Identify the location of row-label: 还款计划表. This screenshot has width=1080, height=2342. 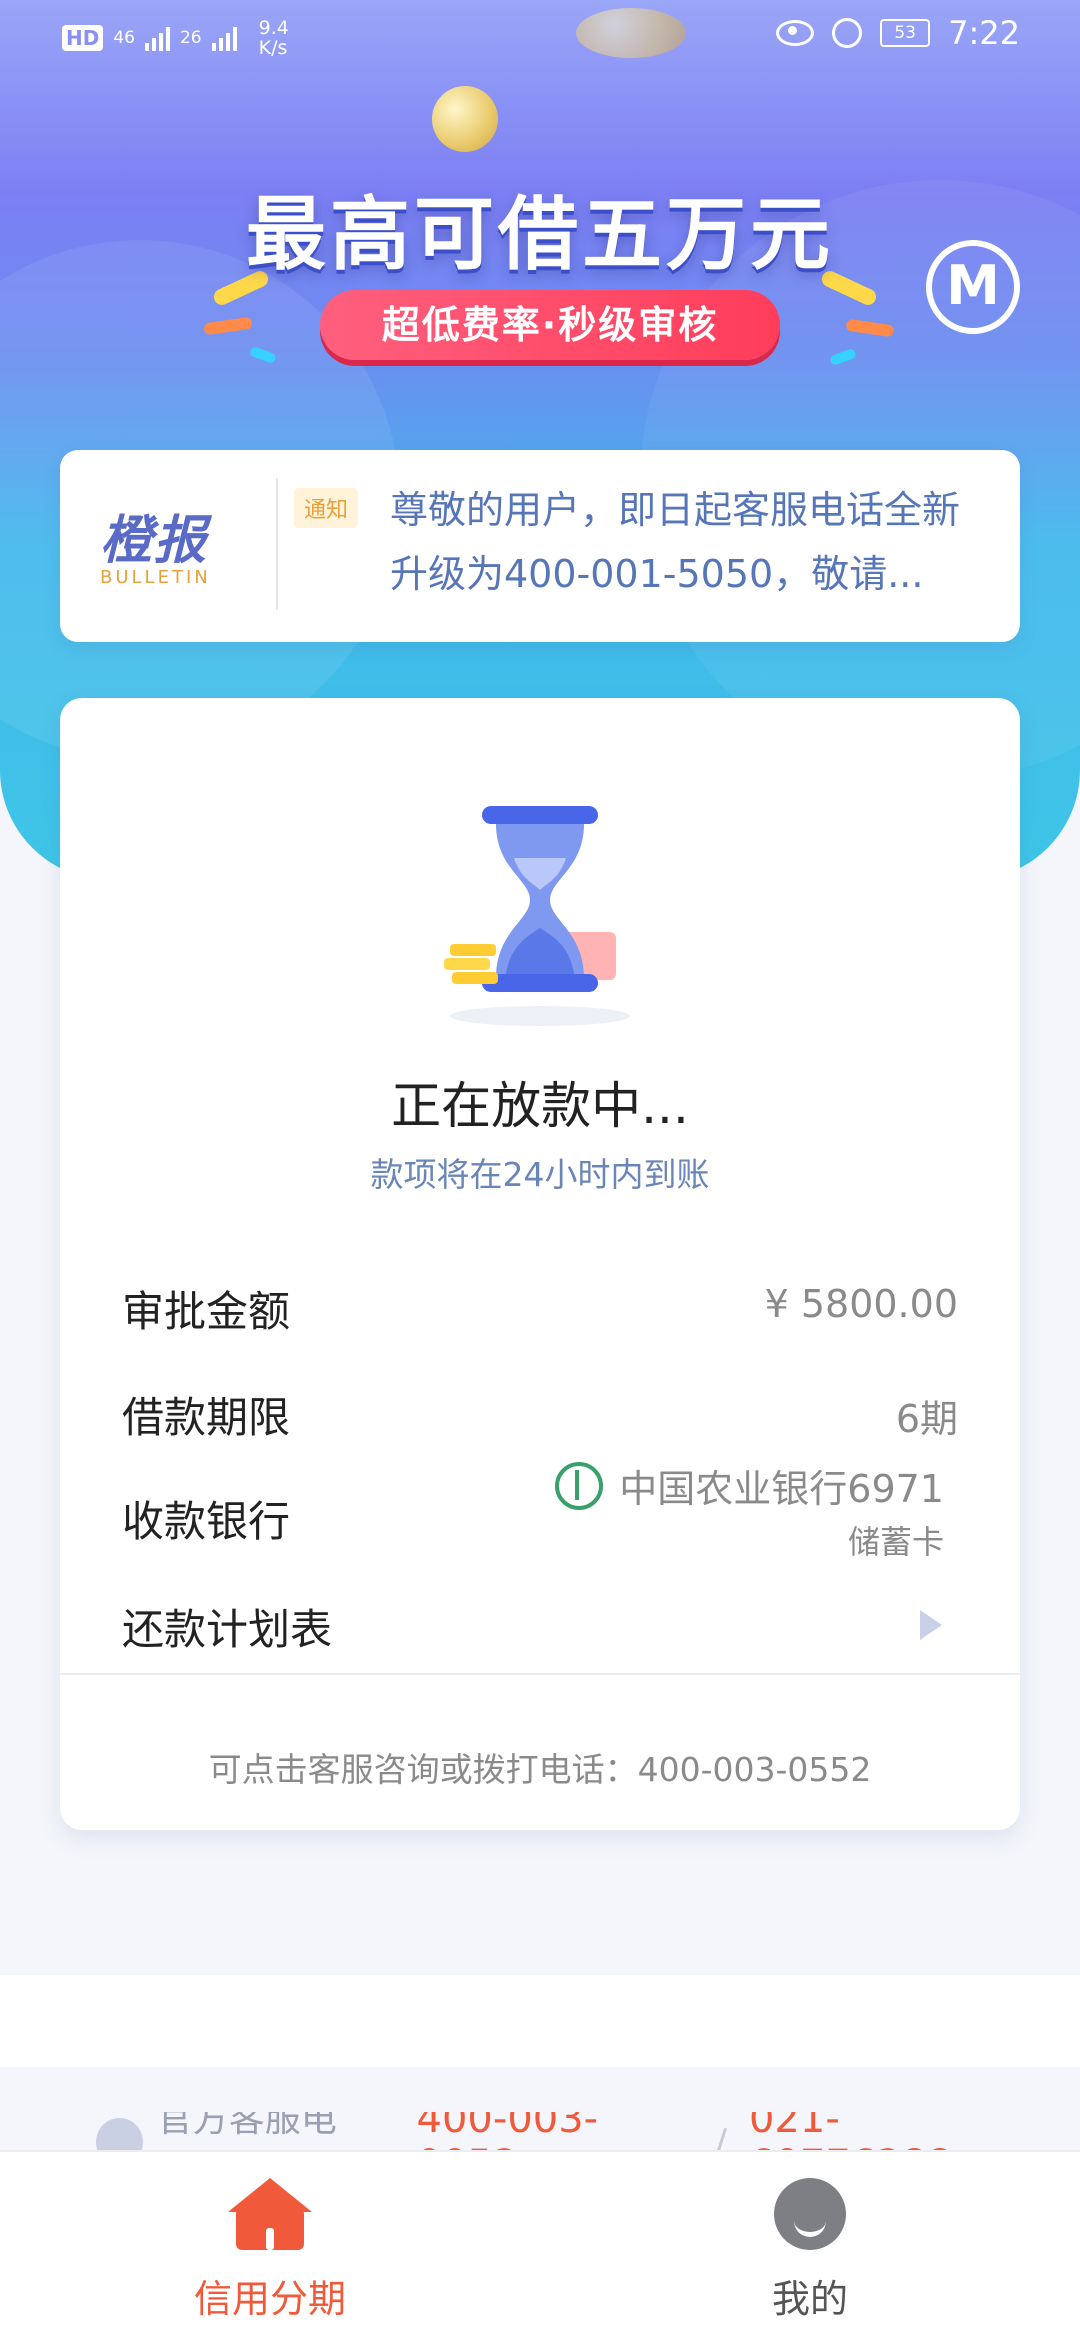
(227, 1629).